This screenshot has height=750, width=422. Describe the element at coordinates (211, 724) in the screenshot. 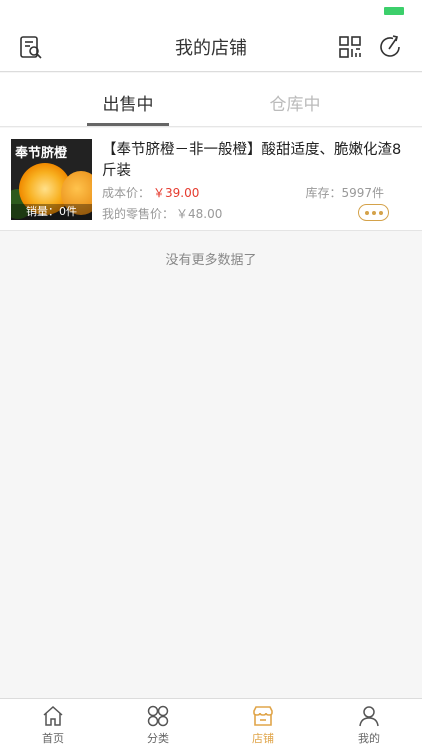

I see `bottom-tab-bar: 首页 分类 店铺 我的` at that location.